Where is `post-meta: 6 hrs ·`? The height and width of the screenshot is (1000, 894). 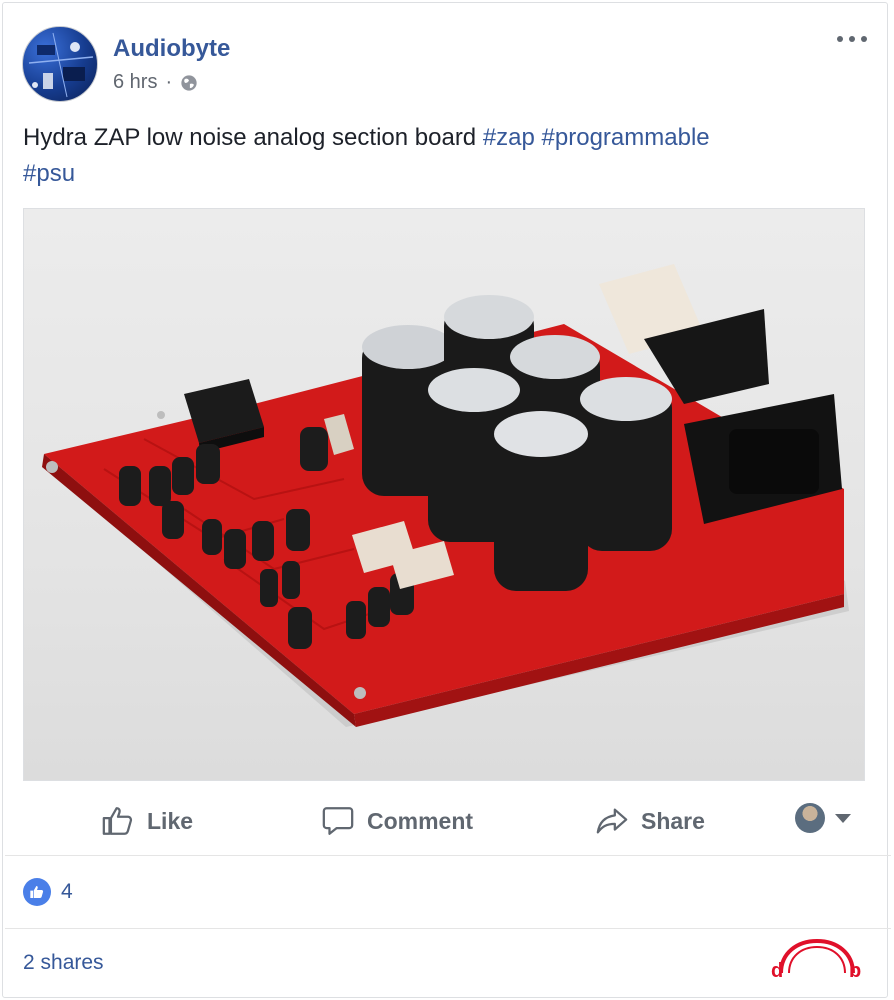 post-meta: 6 hrs · is located at coordinates (155, 82).